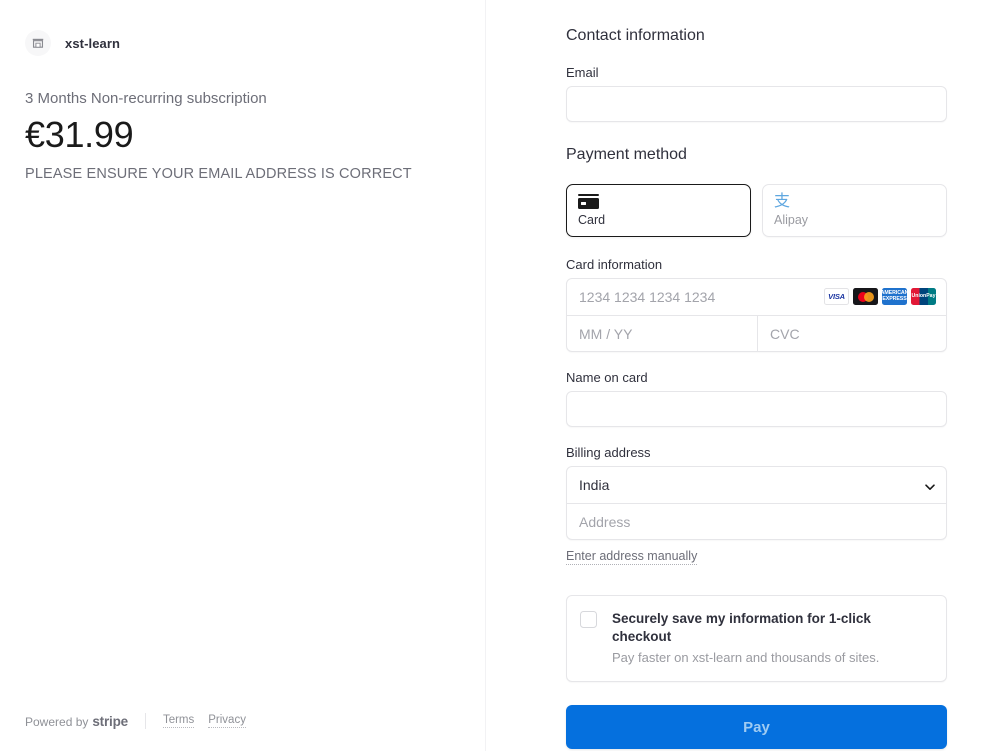  Describe the element at coordinates (626, 154) in the screenshot. I see `payment-method-title: Payment method` at that location.